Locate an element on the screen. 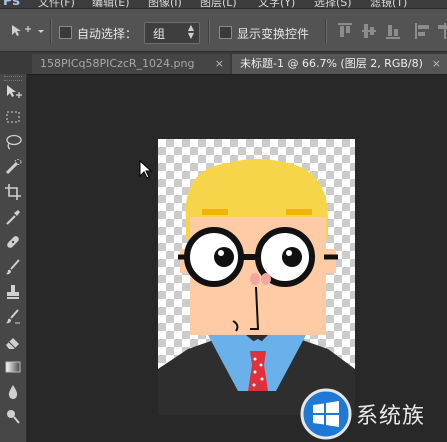 The image size is (447, 442). tools-panel is located at coordinates (13, 258).